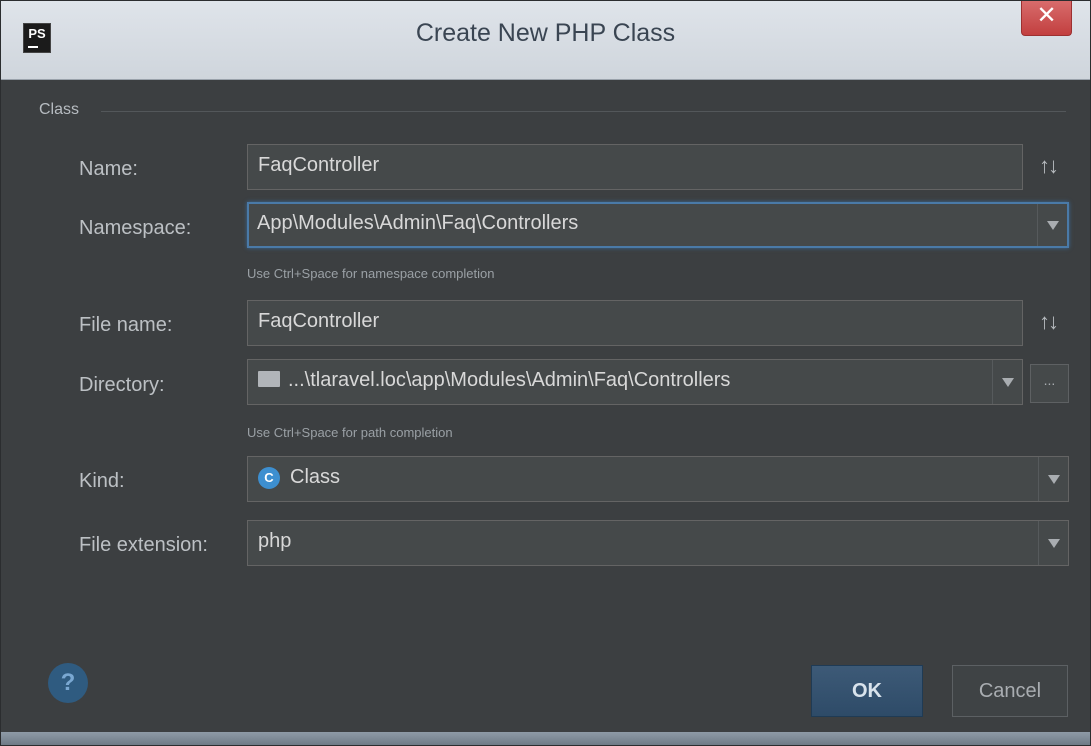 The width and height of the screenshot is (1091, 746). I want to click on namespace-hint: Use Ctrl+Space for namespace completion, so click(371, 273).